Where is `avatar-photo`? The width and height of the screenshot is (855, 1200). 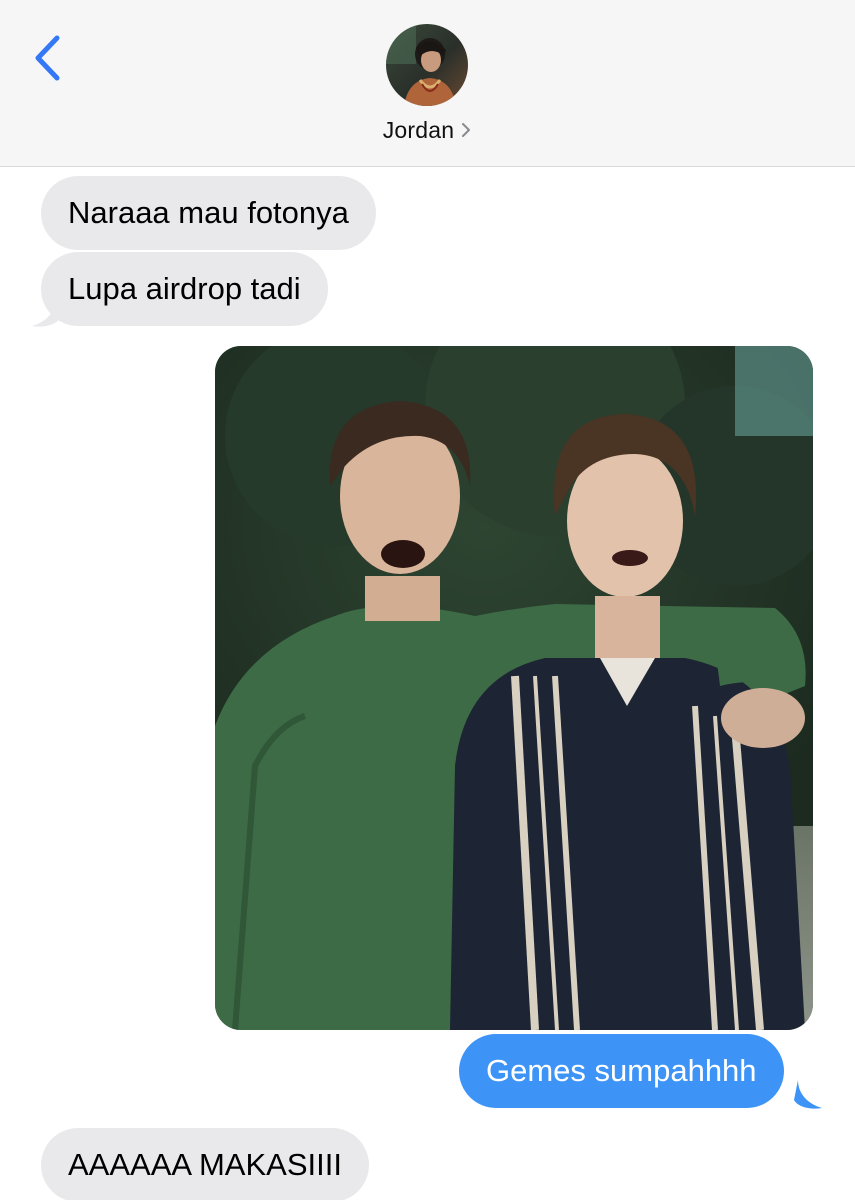
avatar-photo is located at coordinates (427, 65).